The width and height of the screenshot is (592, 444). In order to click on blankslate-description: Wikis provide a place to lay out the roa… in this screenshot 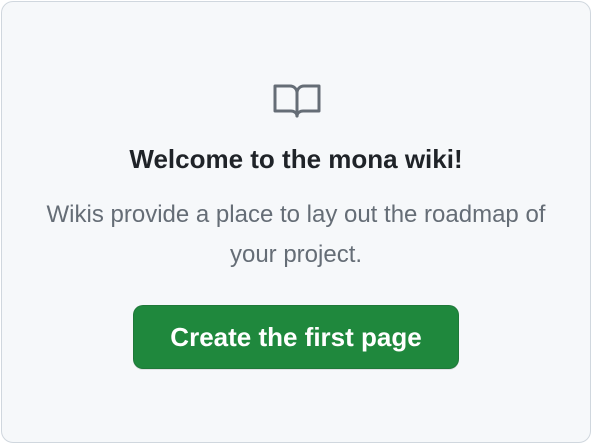, I will do `click(296, 234)`.